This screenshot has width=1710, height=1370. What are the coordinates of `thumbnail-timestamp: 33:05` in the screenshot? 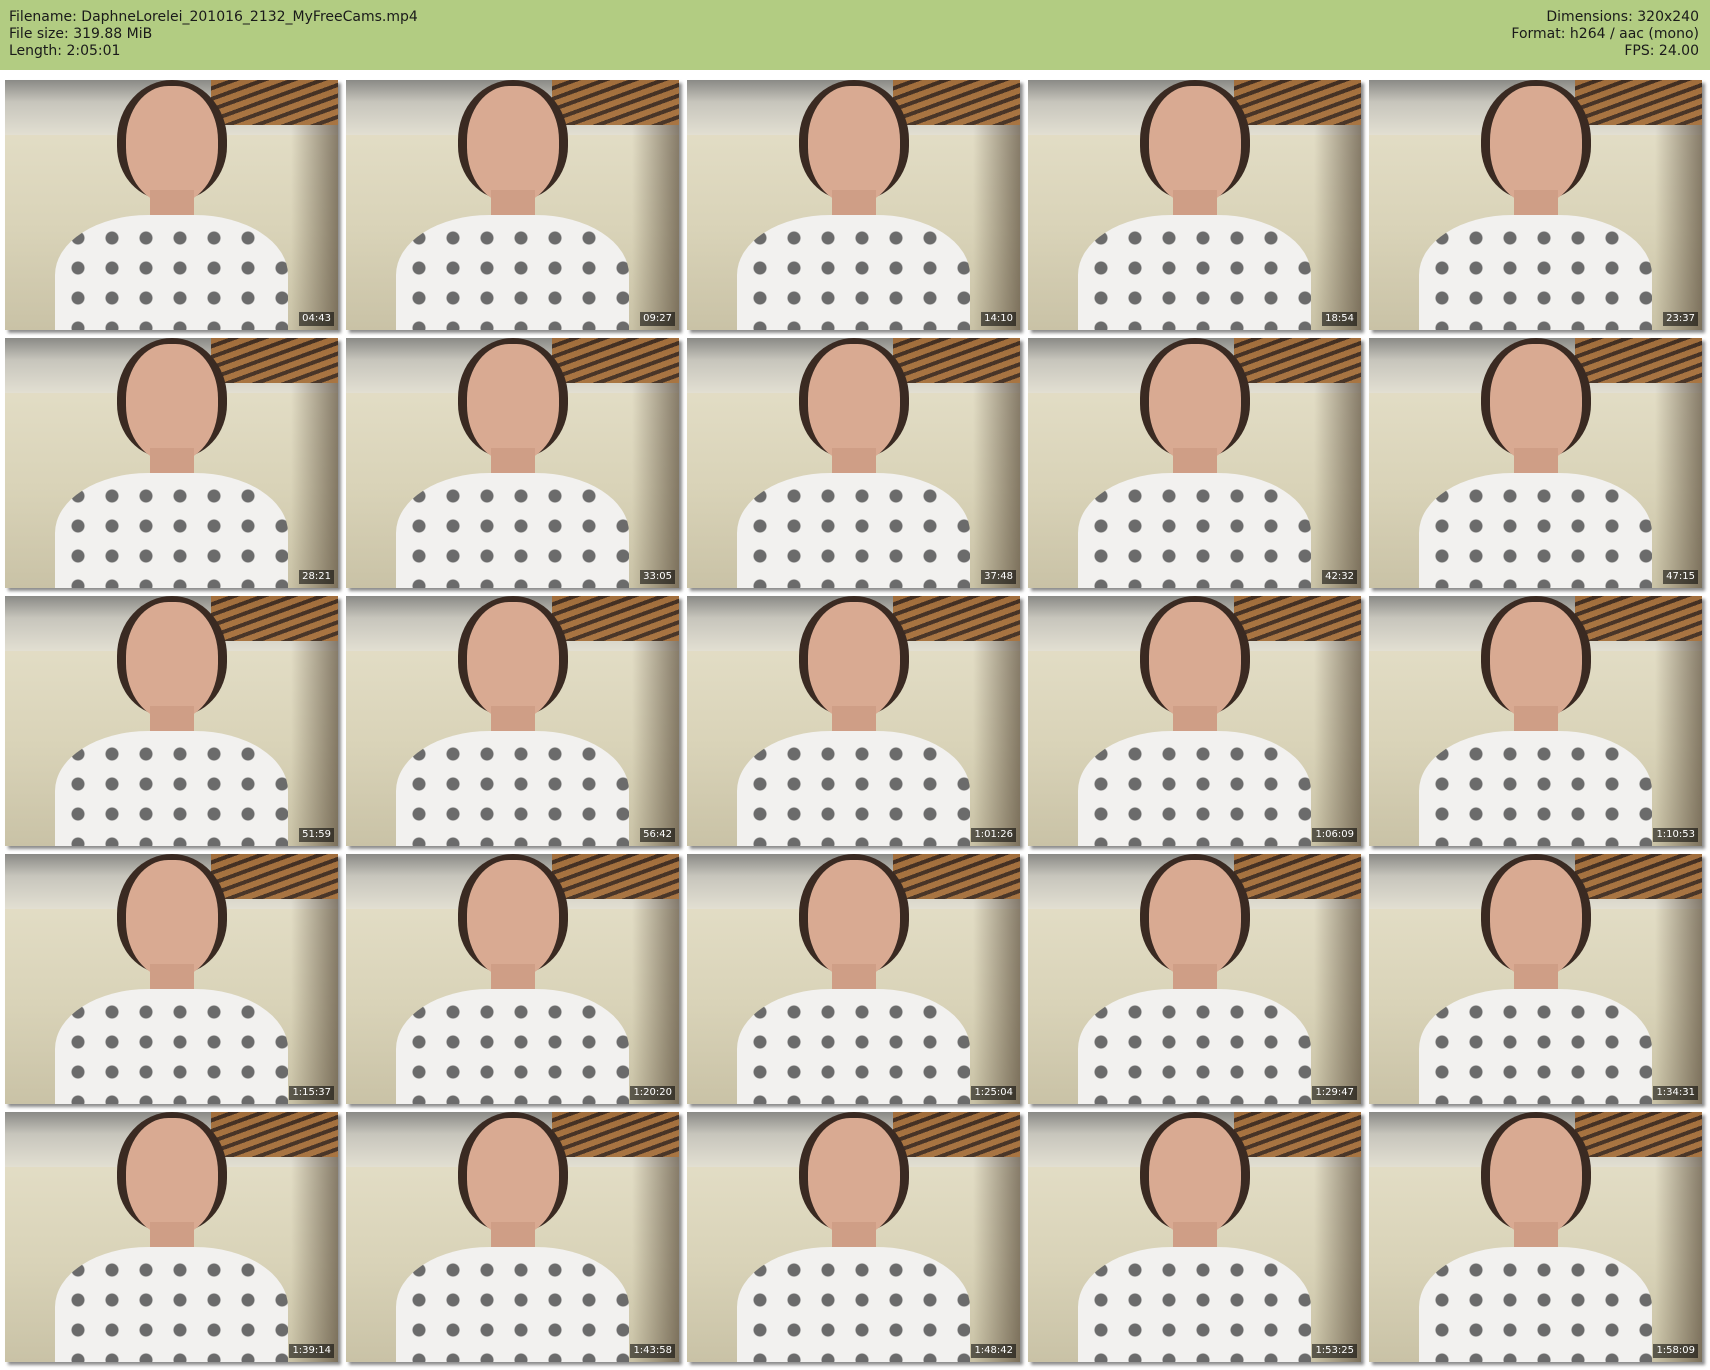 It's located at (657, 577).